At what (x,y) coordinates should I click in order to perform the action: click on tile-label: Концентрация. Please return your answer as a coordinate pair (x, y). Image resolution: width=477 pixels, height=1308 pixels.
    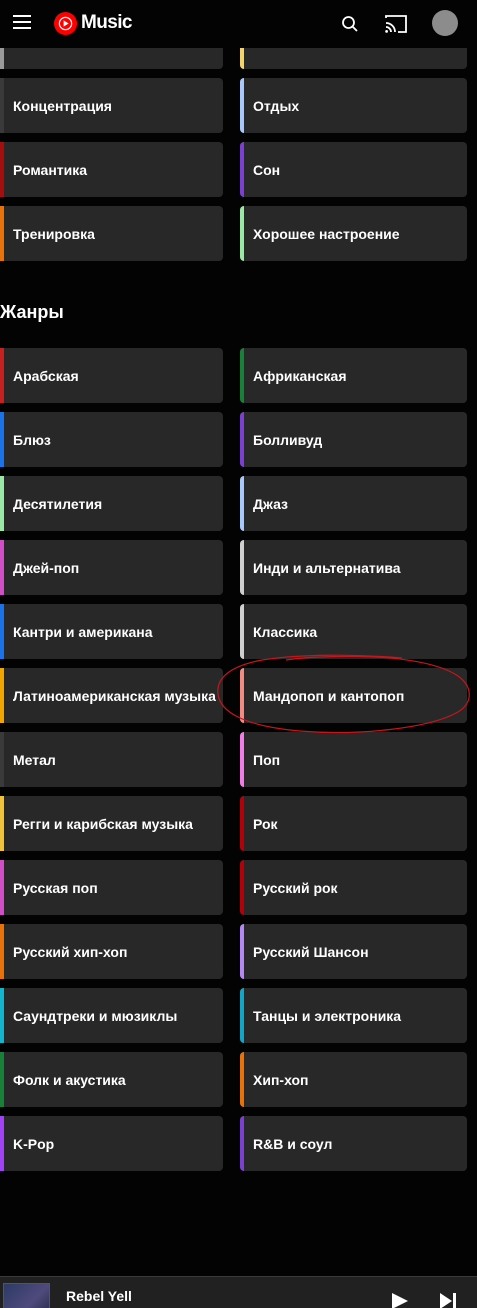
    Looking at the image, I should click on (62, 105).